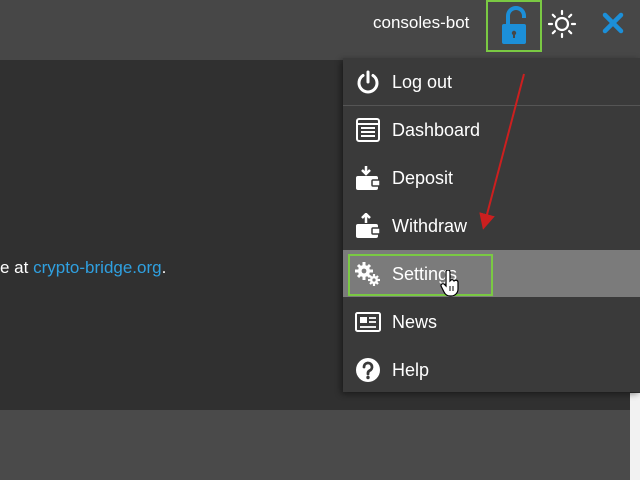  I want to click on close-icon, so click(613, 23).